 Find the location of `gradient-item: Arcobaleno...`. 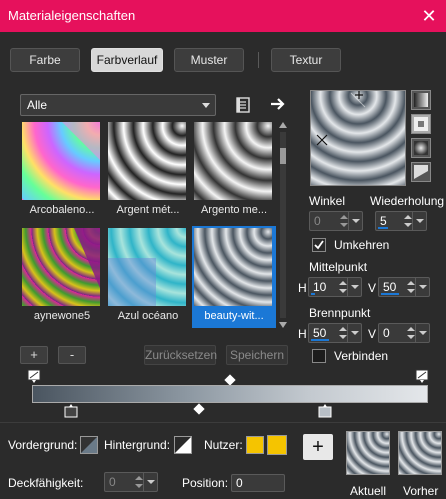

gradient-item: Arcobaleno... is located at coordinates (62, 171).